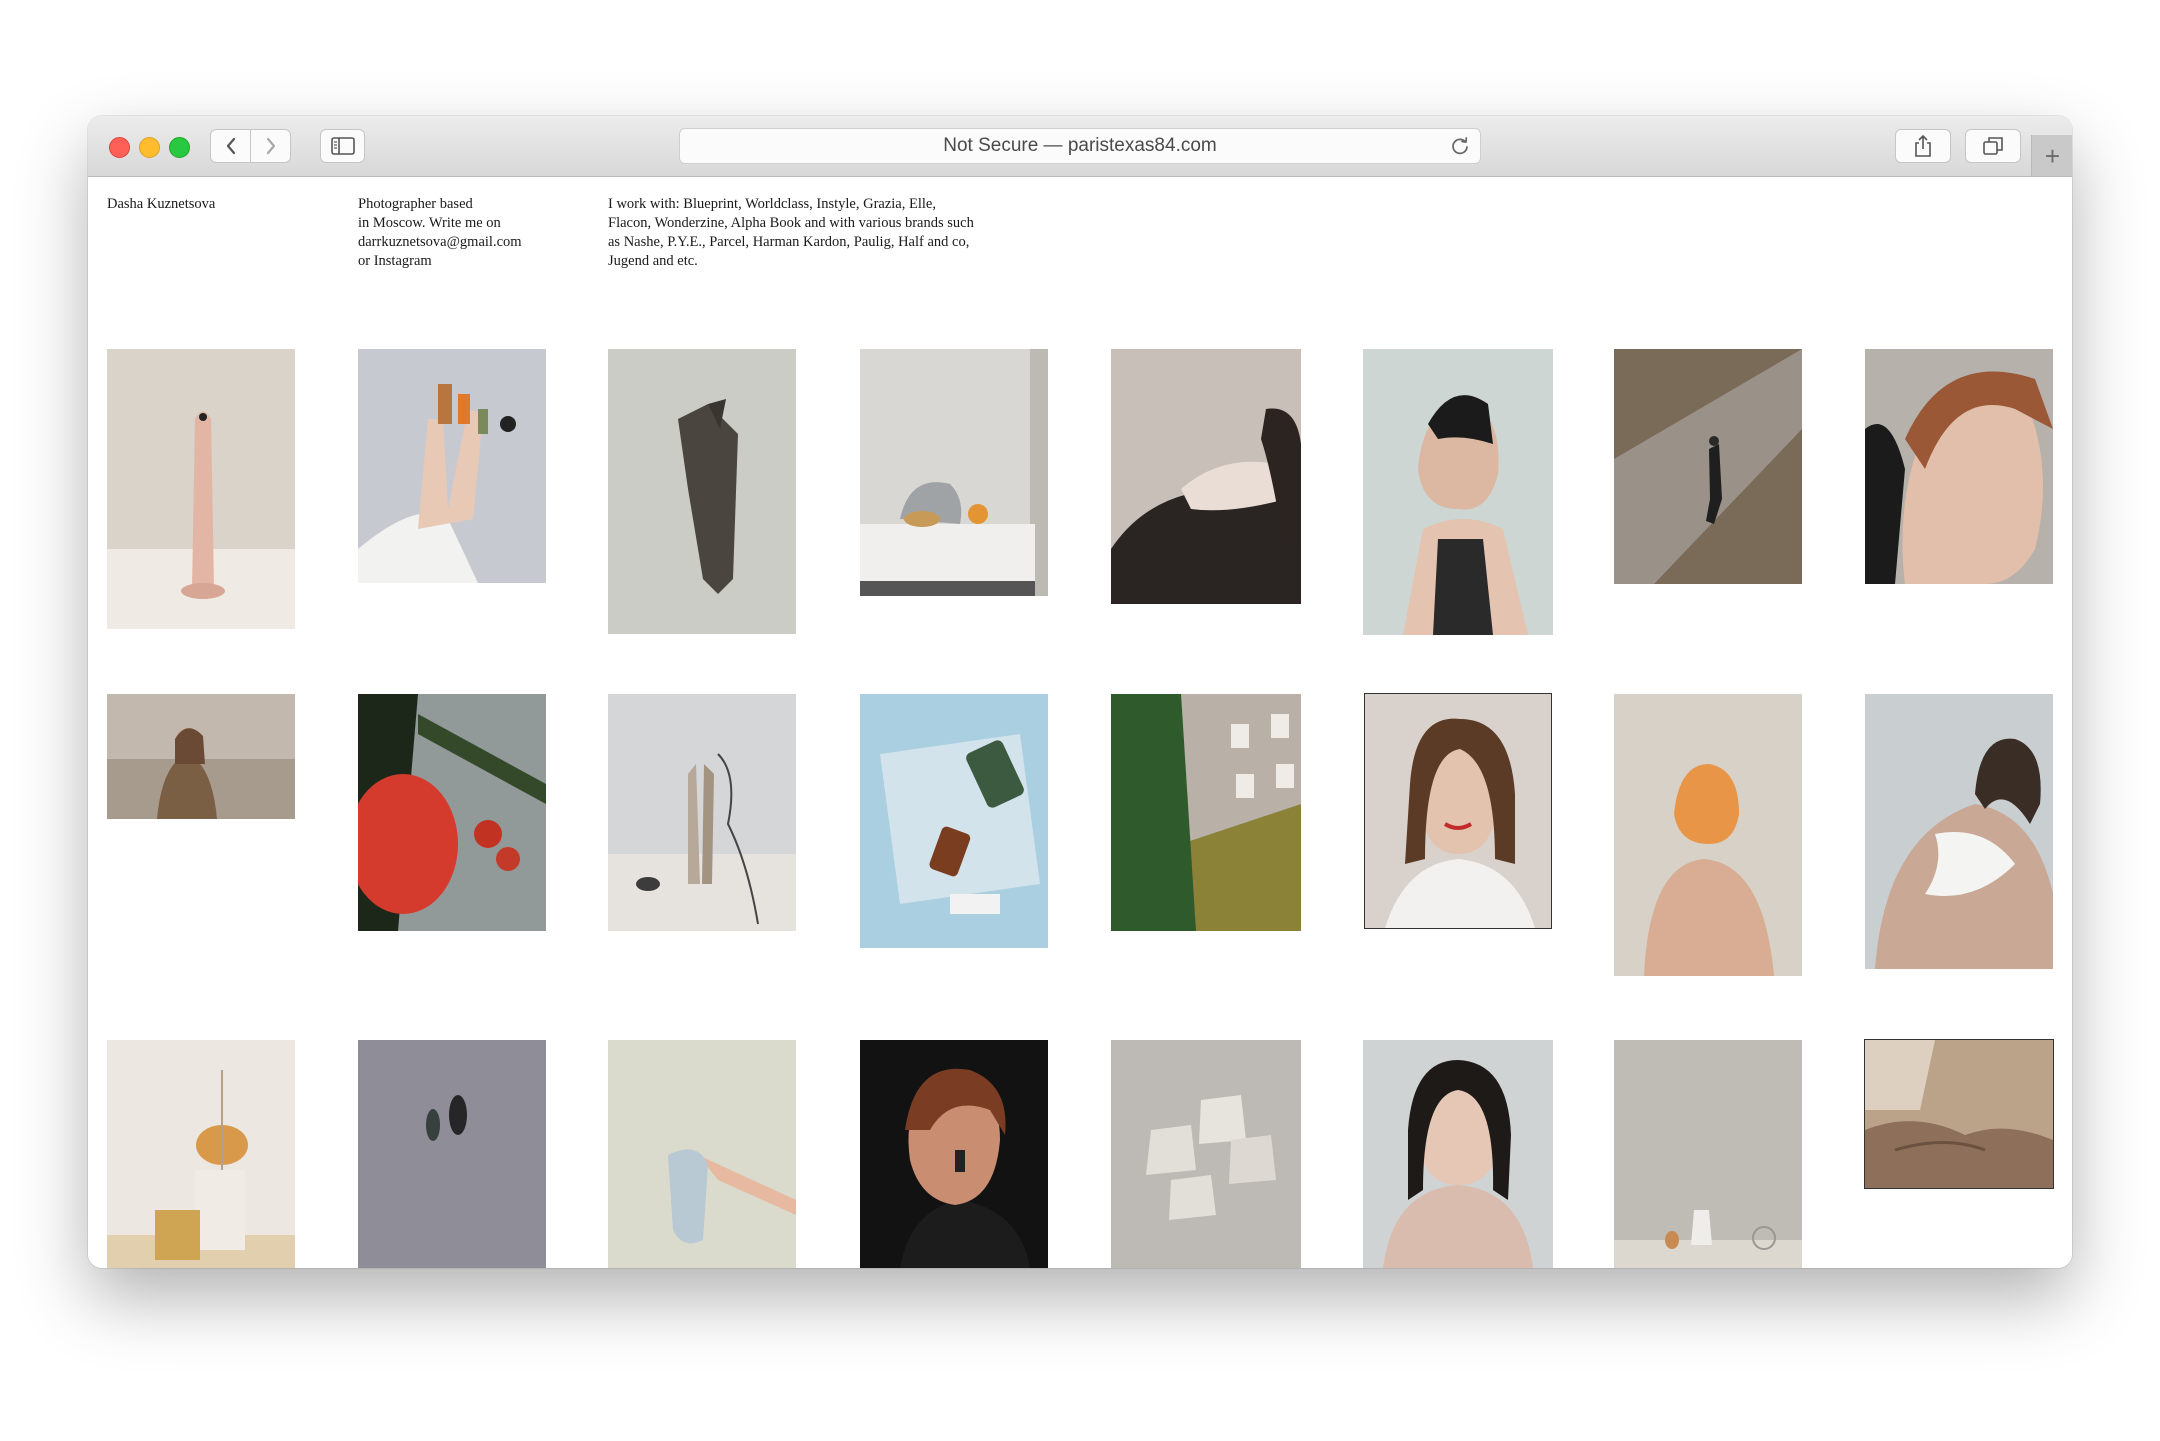 The height and width of the screenshot is (1441, 2160). What do you see at coordinates (179, 147) in the screenshot?
I see `zoom-window-button` at bounding box center [179, 147].